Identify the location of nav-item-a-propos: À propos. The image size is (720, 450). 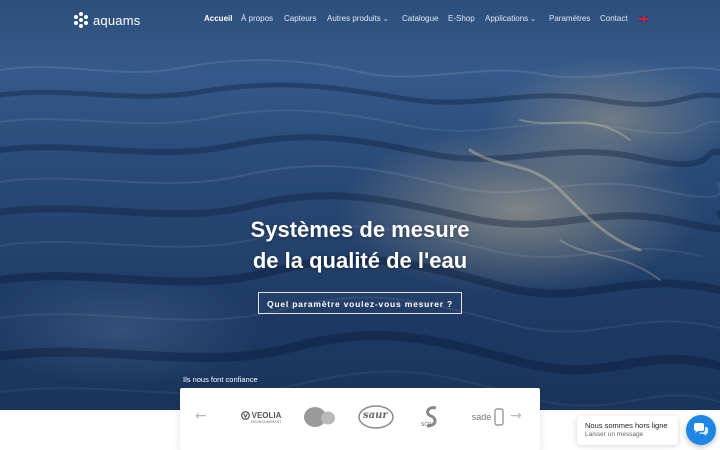
(257, 18).